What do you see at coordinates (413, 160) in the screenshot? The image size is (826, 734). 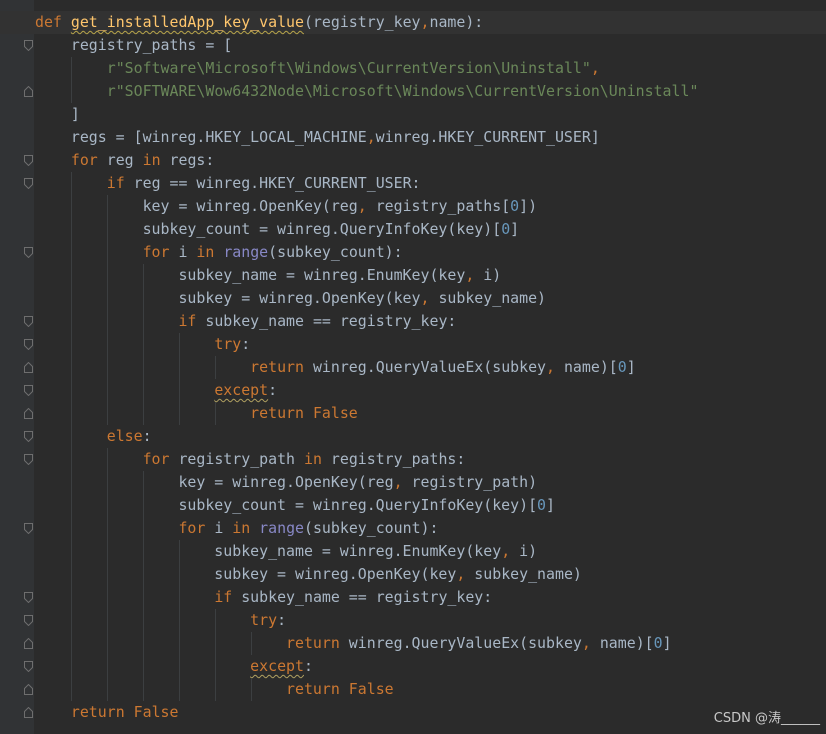 I see `code-line: for reg in regs:` at bounding box center [413, 160].